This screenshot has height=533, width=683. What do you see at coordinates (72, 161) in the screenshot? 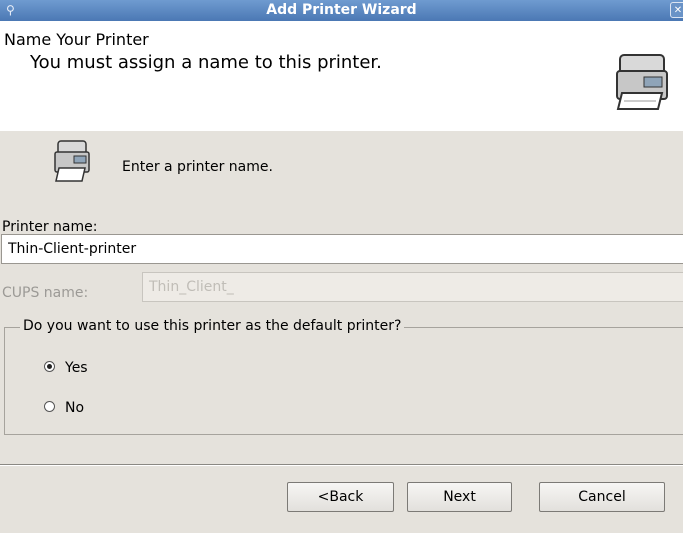
I see `printer-small-icon` at bounding box center [72, 161].